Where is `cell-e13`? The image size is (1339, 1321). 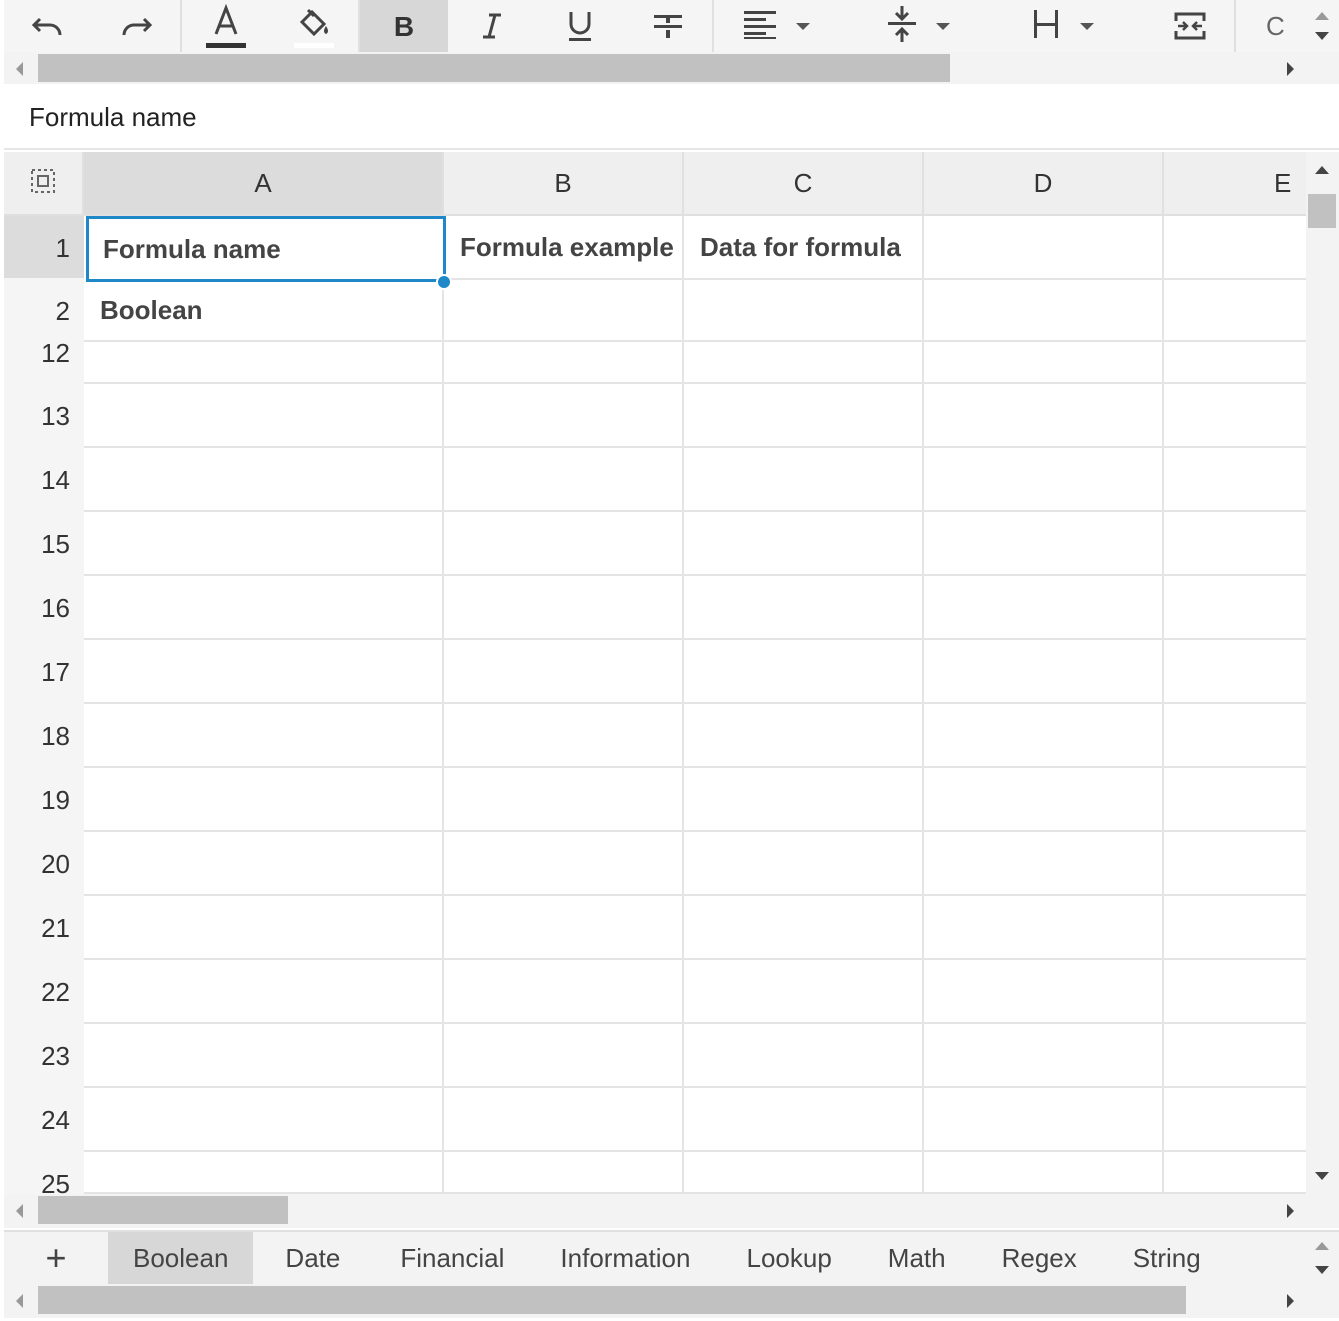
cell-e13 is located at coordinates (1235, 416).